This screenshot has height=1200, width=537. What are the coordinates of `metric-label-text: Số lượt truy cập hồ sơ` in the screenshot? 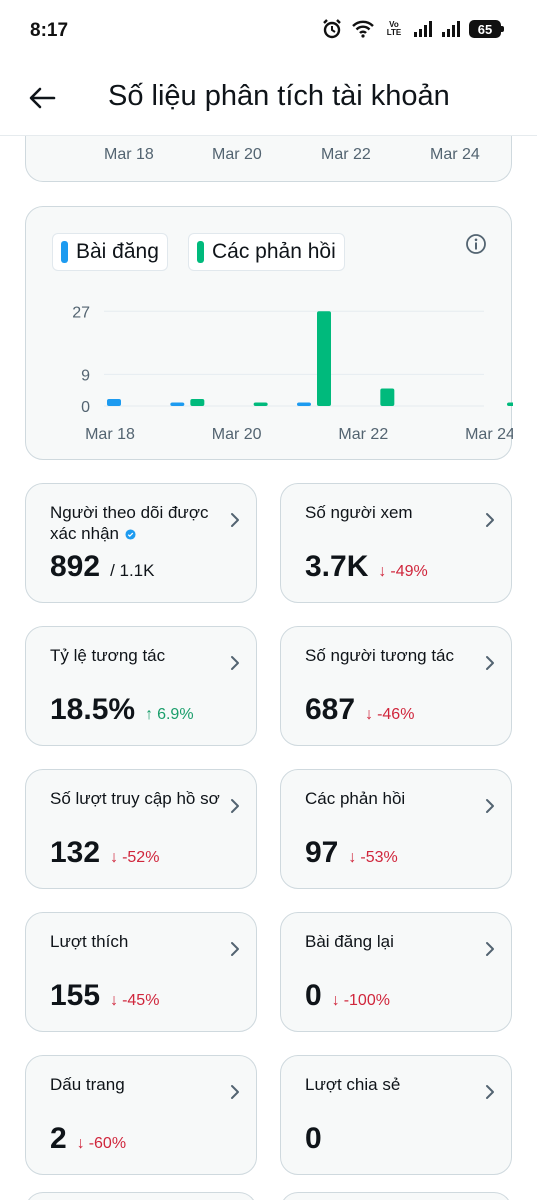 It's located at (135, 798).